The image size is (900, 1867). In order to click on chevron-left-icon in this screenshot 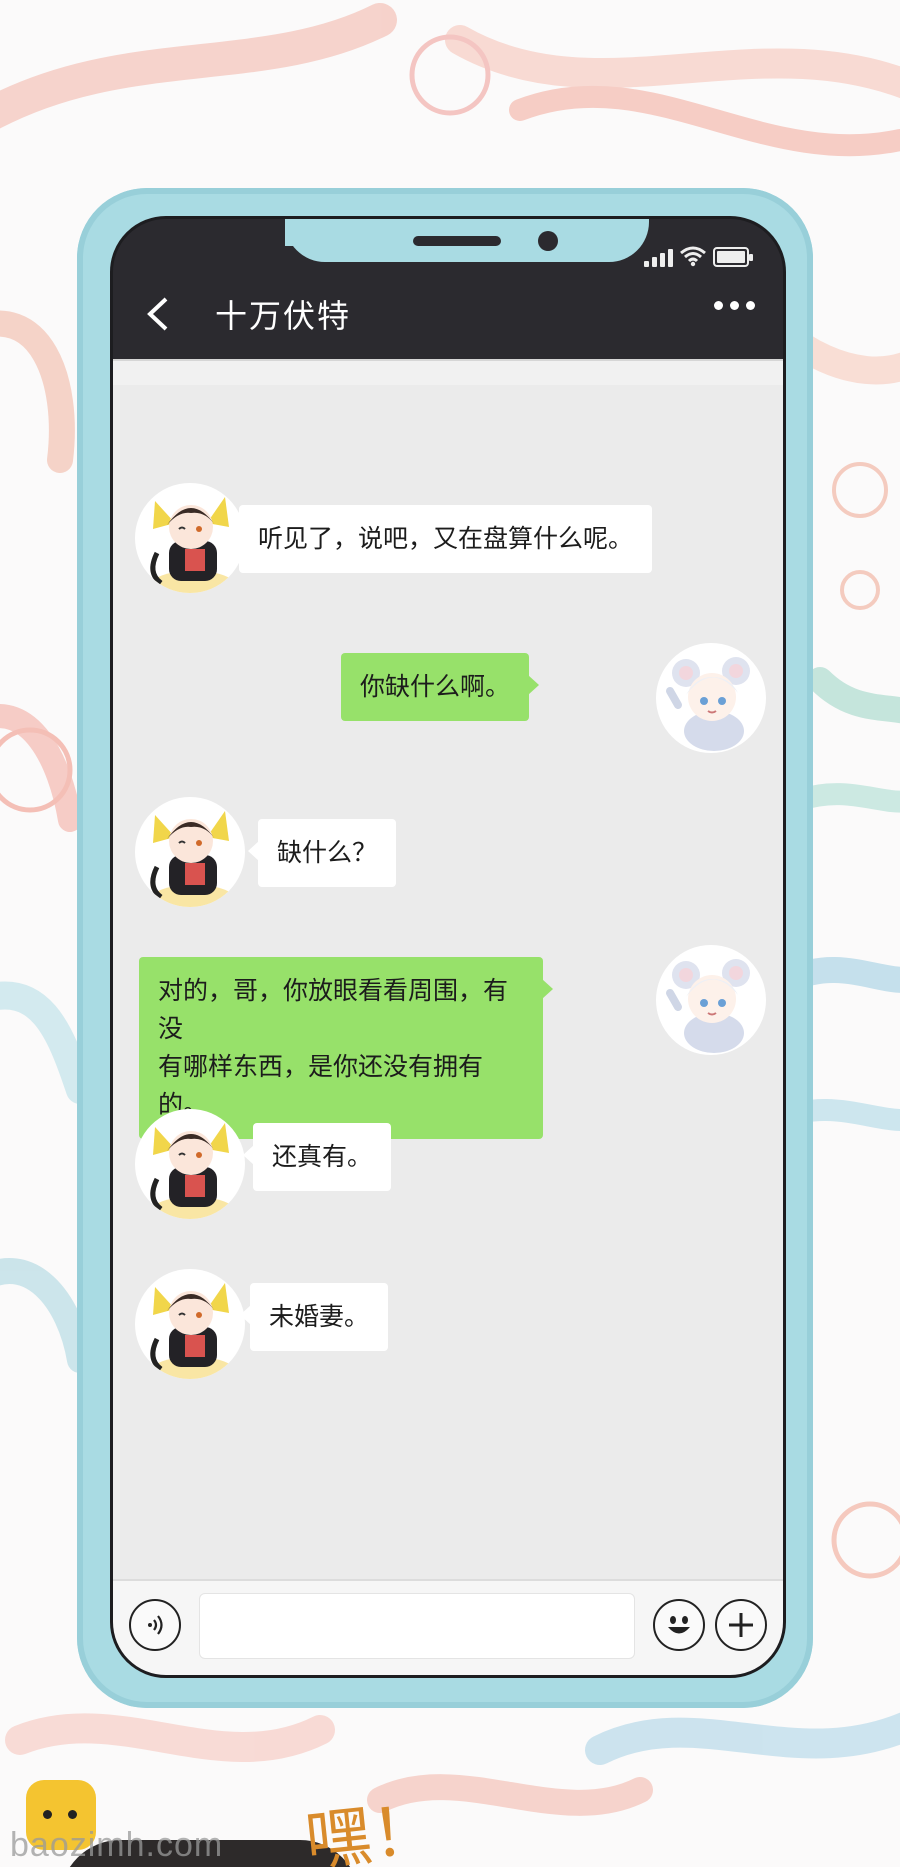, I will do `click(159, 314)`.